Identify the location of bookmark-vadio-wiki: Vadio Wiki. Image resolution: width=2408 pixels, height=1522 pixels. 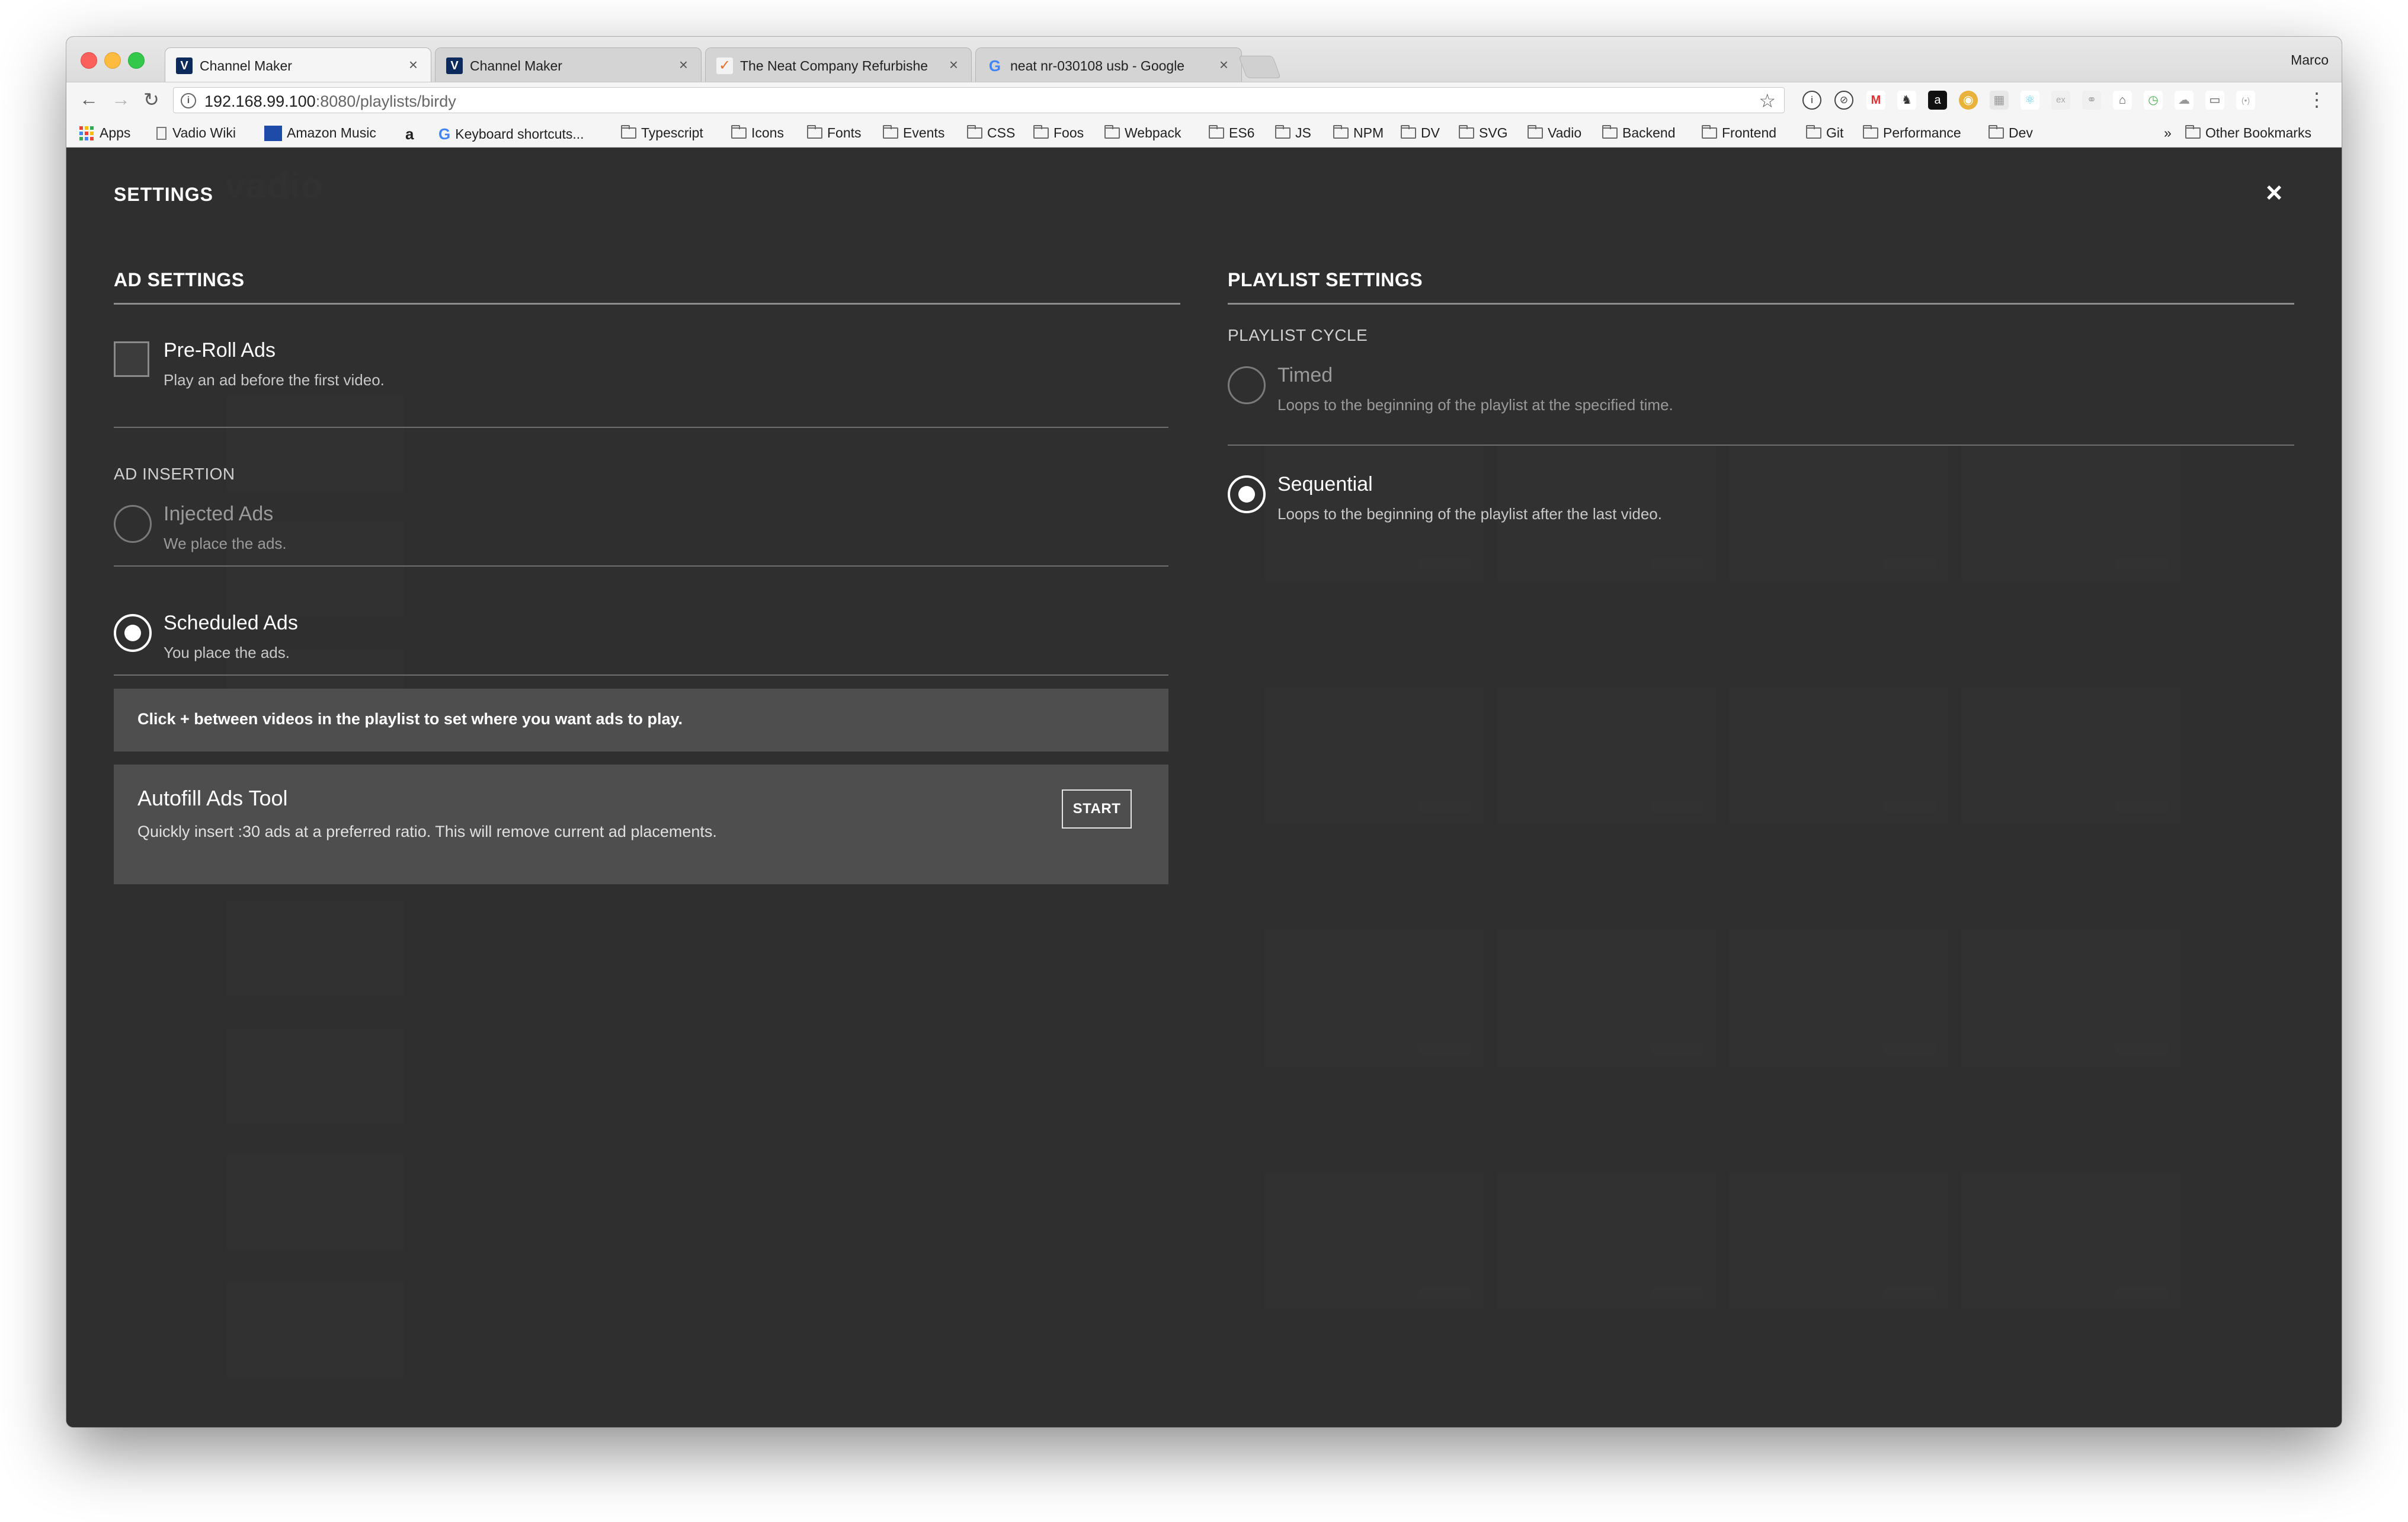
(196, 133).